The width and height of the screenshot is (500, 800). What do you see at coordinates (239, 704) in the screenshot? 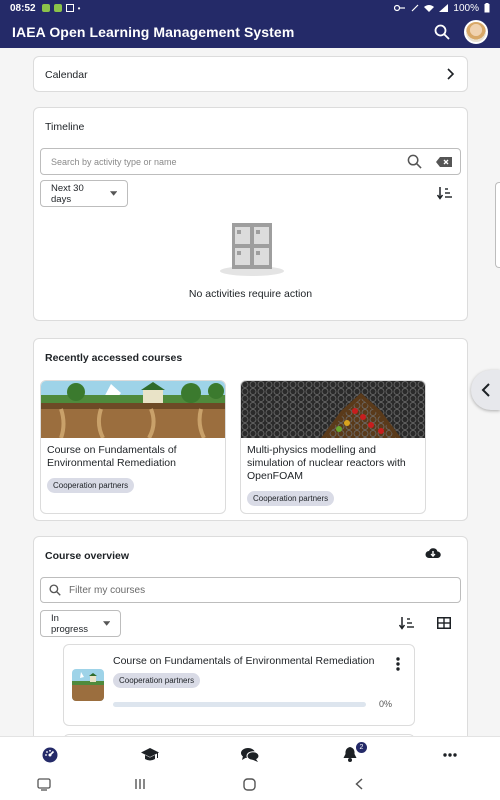
I see `course-progress-bar` at bounding box center [239, 704].